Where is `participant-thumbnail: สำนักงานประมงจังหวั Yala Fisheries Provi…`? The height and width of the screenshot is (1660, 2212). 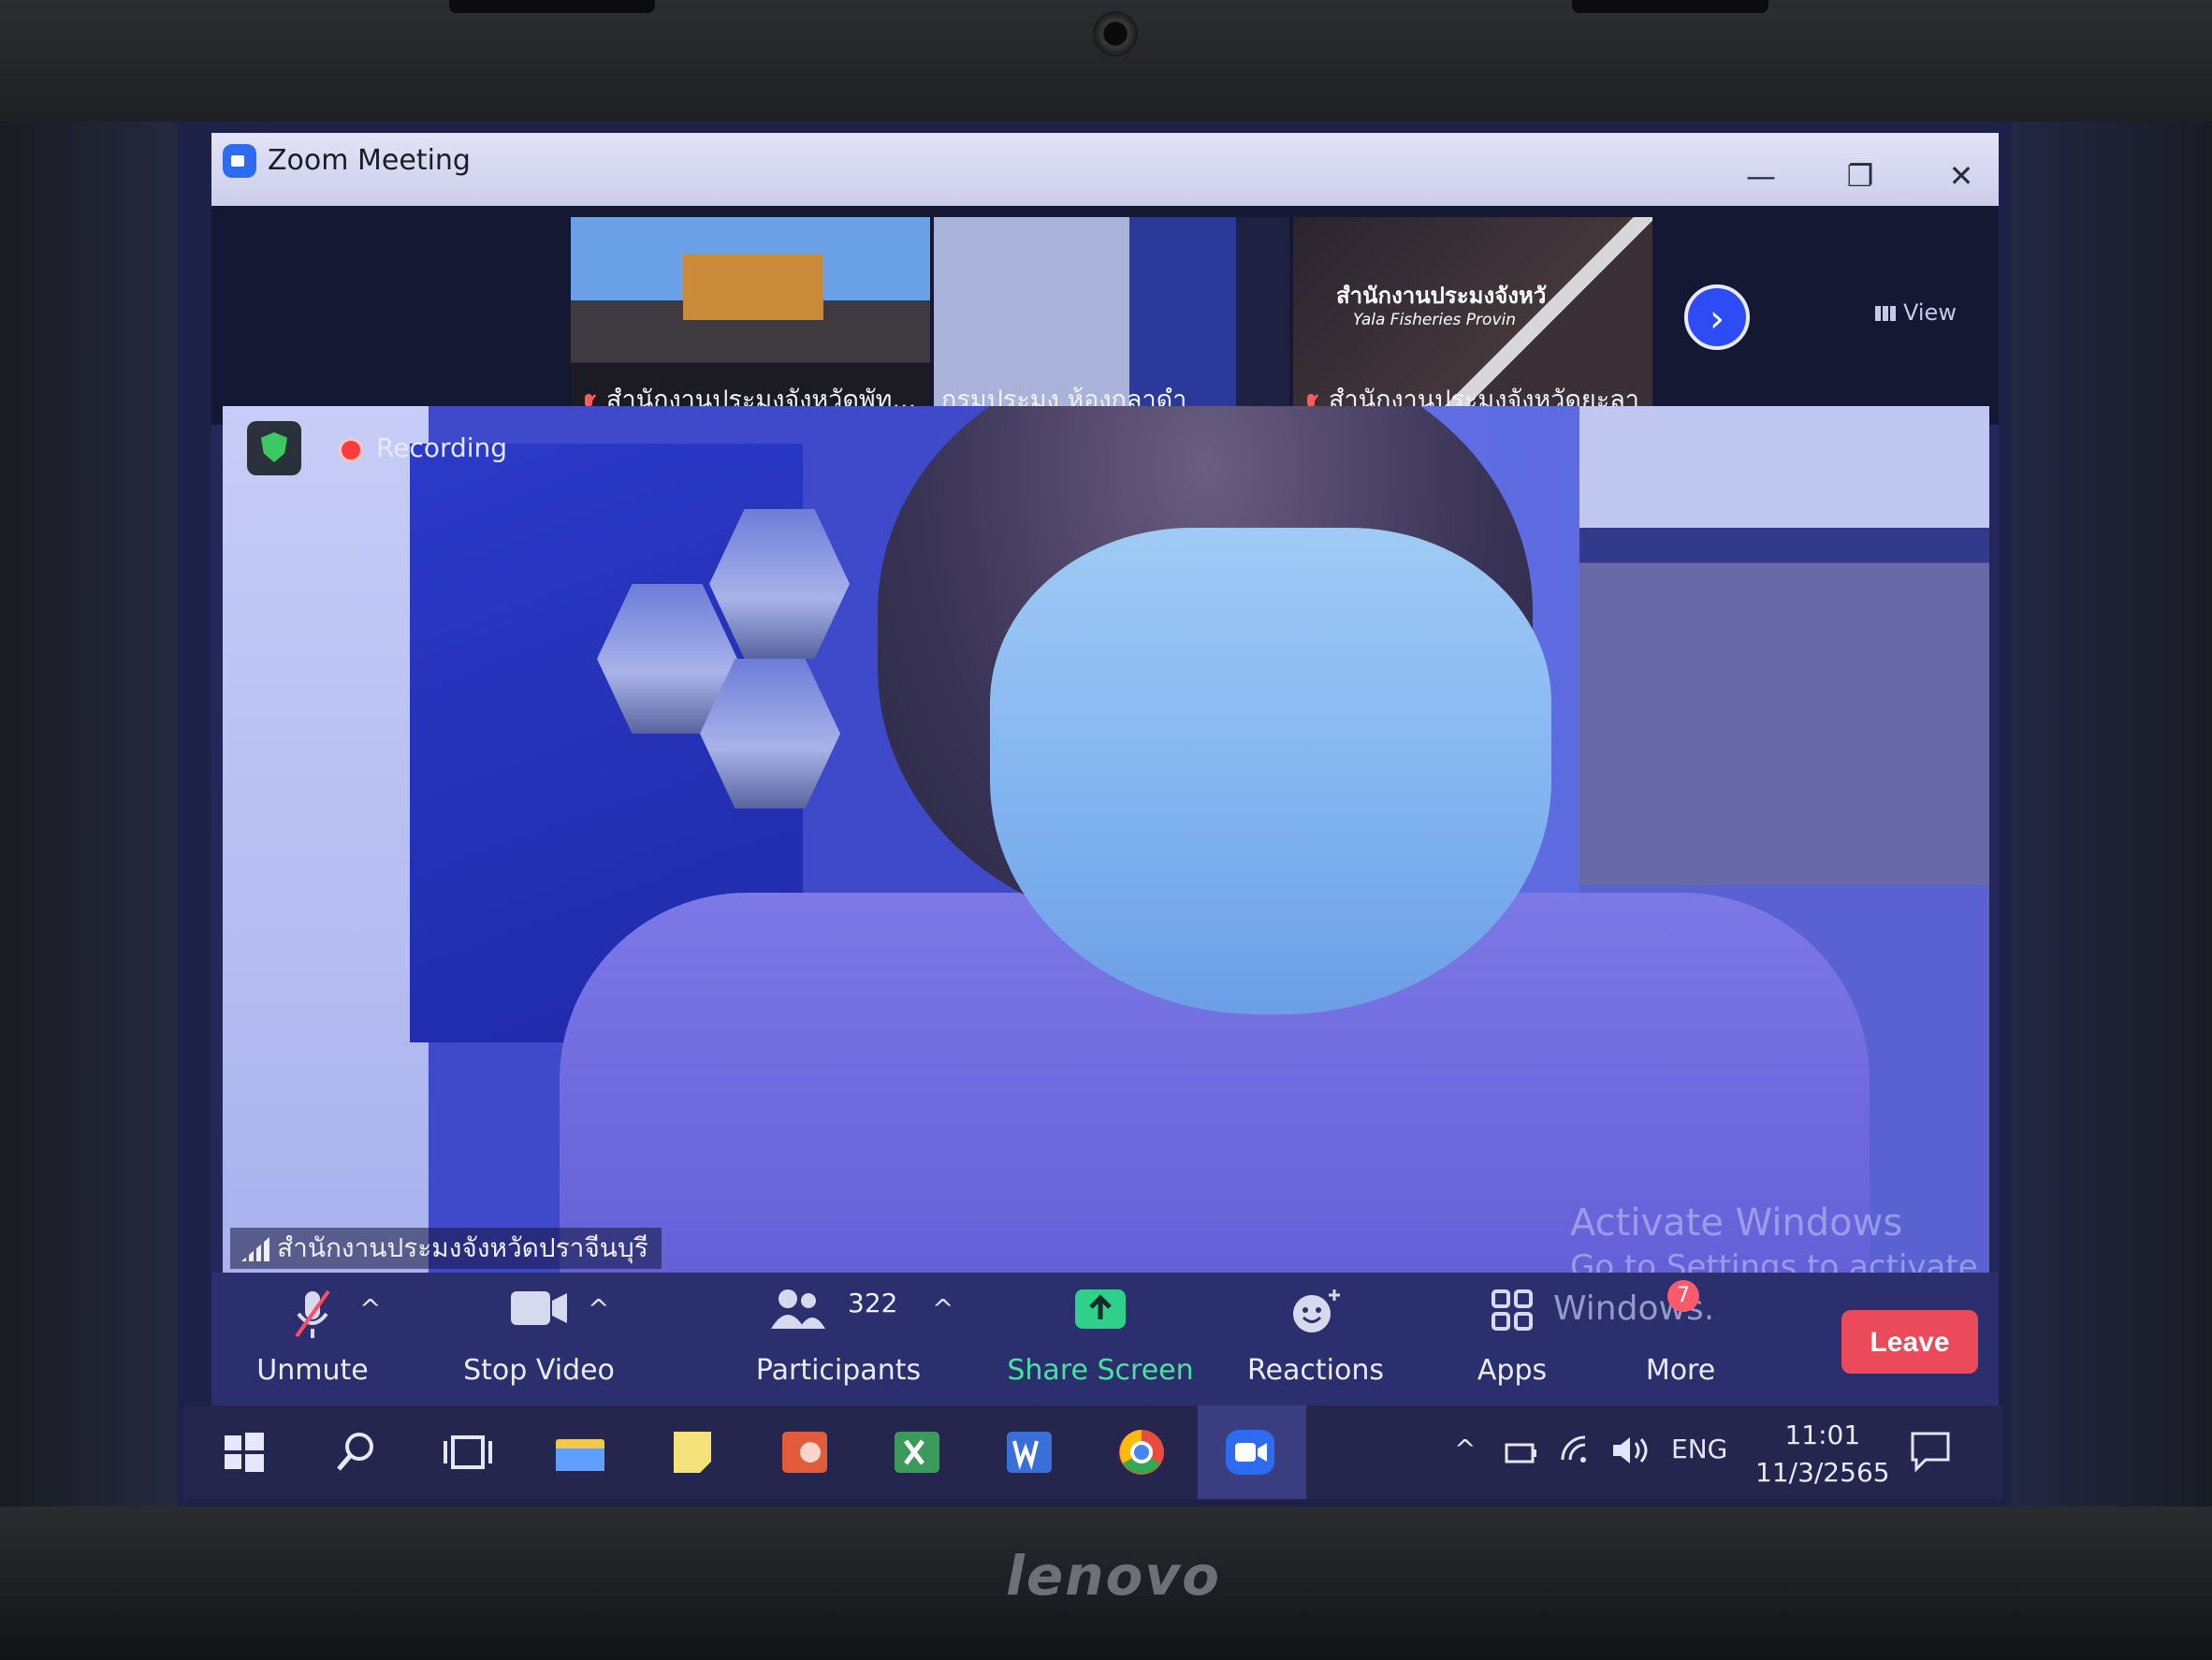 participant-thumbnail: สำนักงานประมงจังหวั Yala Fisheries Provi… is located at coordinates (1472, 321).